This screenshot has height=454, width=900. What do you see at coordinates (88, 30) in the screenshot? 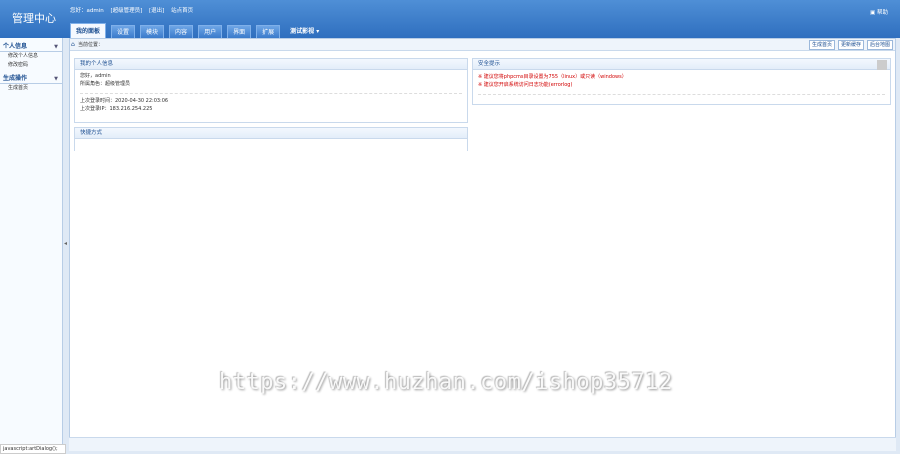
I see `tab-my-panel: 我的面板` at bounding box center [88, 30].